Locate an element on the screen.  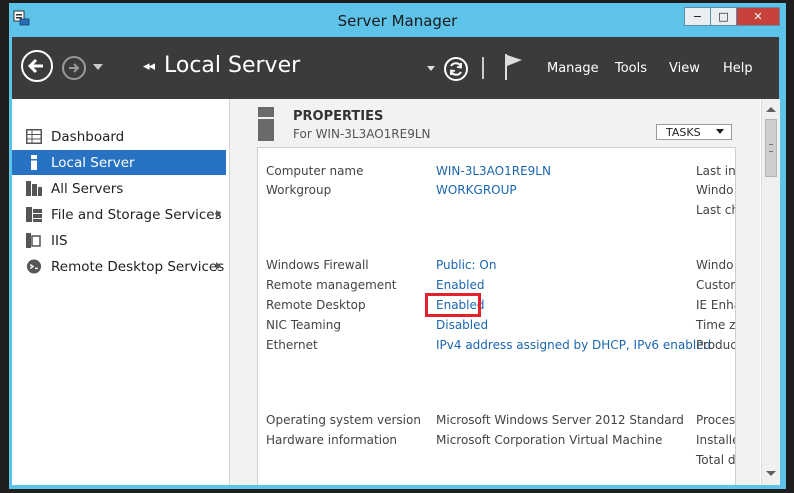
property-label: Hardware information is located at coordinates (332, 440).